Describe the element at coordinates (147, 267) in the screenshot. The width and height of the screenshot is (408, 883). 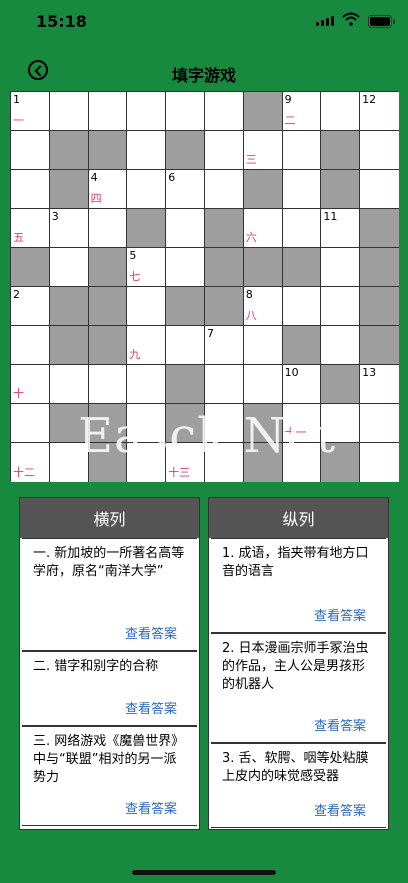
I see `grid-cell: 5七` at that location.